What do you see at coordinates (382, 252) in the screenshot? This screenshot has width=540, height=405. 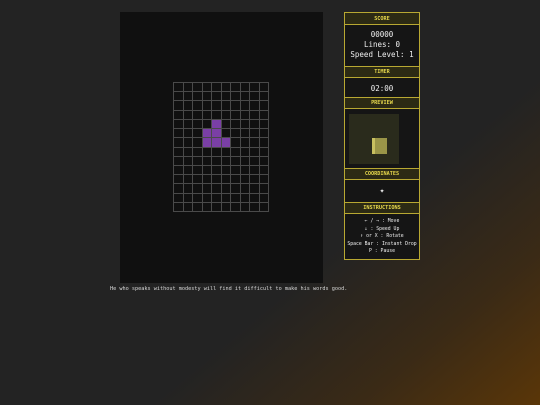 I see `instruction-pause: P : Pause` at bounding box center [382, 252].